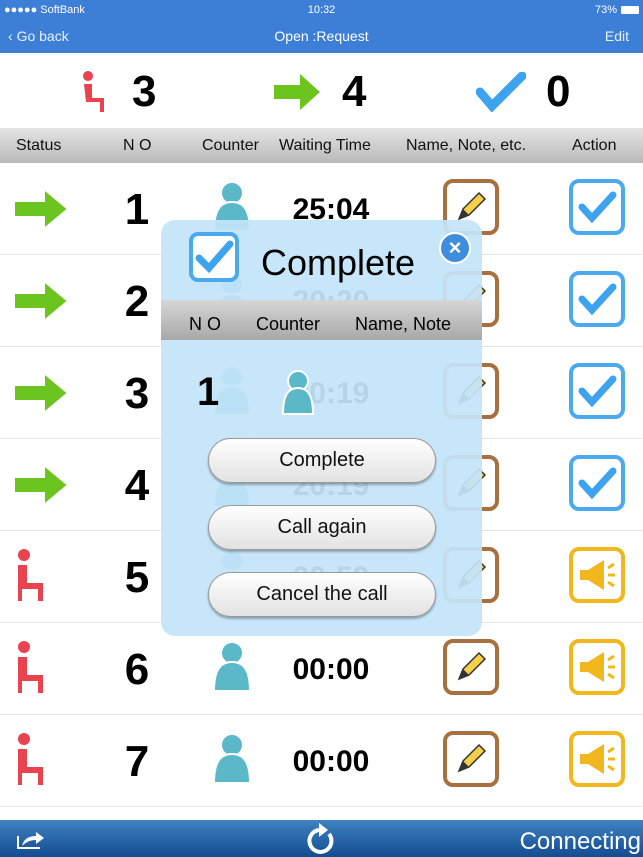  What do you see at coordinates (322, 460) in the screenshot?
I see `complete-button: Complete` at bounding box center [322, 460].